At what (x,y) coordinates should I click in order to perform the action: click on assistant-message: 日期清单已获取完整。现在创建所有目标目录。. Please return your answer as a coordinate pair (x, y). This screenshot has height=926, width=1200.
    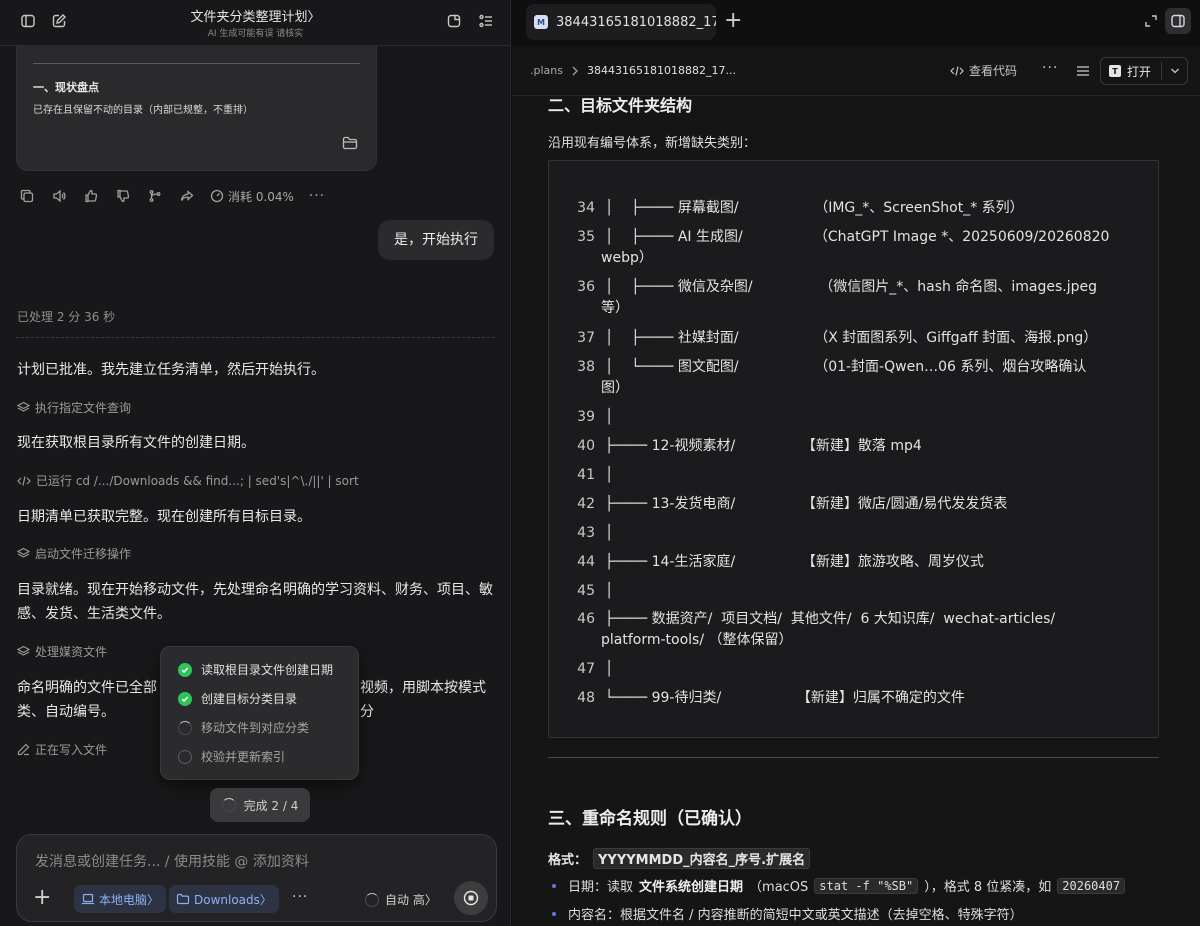
    Looking at the image, I should click on (164, 517).